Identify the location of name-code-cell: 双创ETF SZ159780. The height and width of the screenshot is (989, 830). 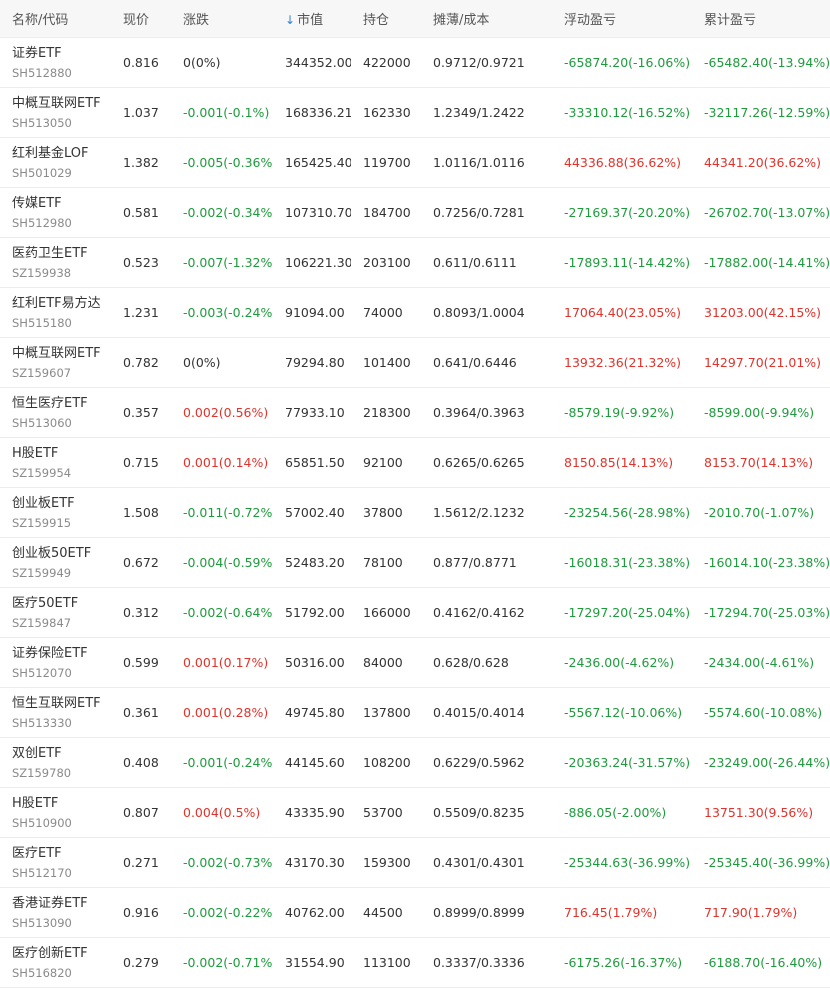
(55, 763).